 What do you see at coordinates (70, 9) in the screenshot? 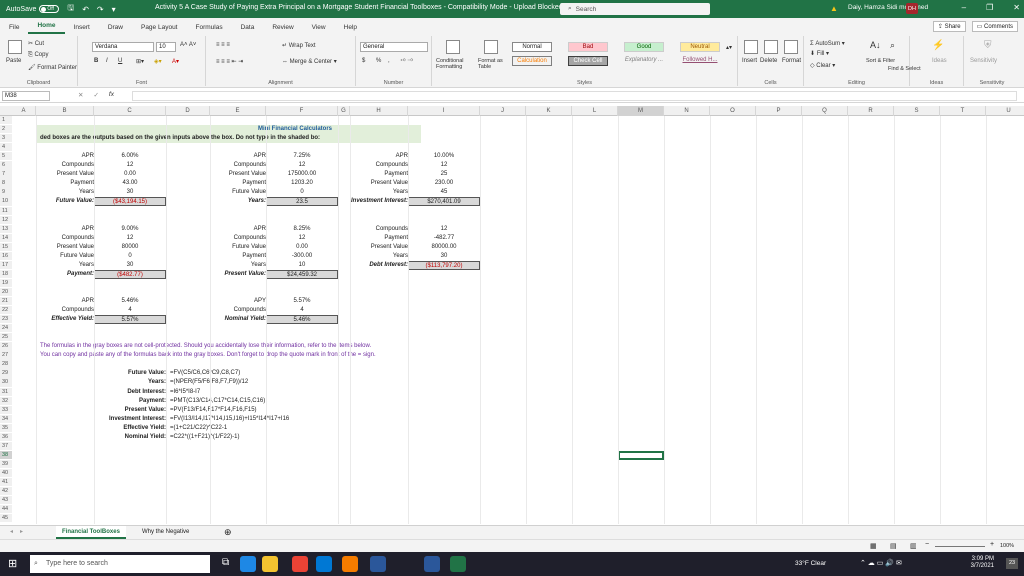
I see `save-icon: 🖫` at bounding box center [70, 9].